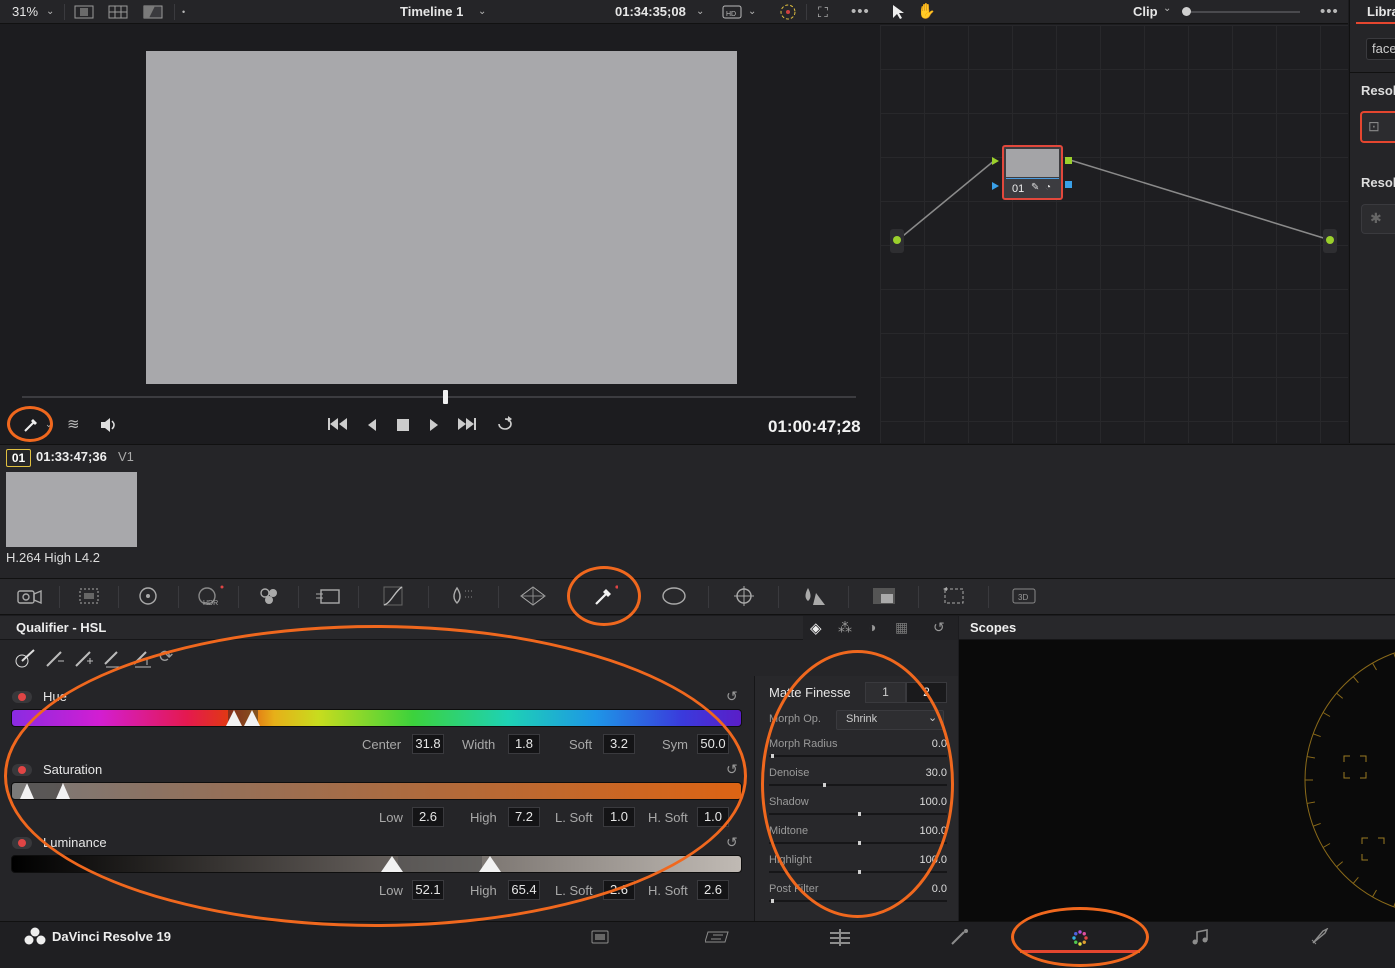  What do you see at coordinates (441, 217) in the screenshot?
I see `viewer-frame` at bounding box center [441, 217].